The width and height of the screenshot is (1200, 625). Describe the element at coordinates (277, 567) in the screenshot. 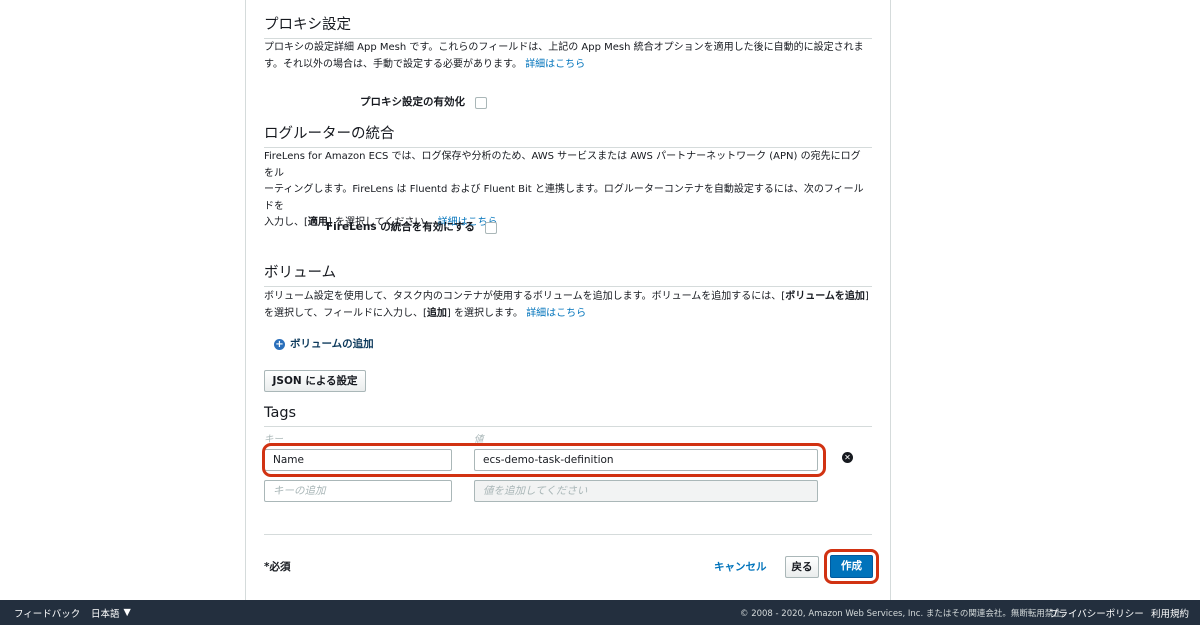

I see `required-note: *必須` at that location.